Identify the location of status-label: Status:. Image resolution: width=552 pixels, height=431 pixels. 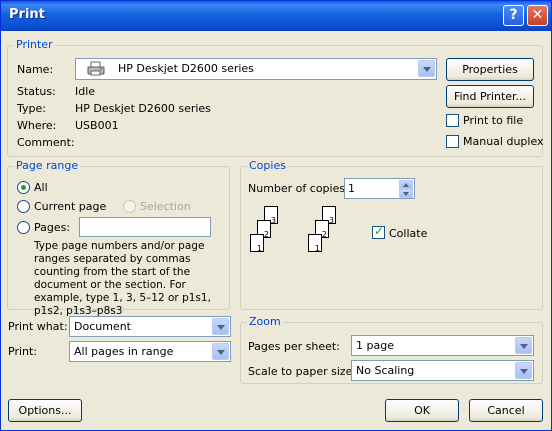
(36, 91).